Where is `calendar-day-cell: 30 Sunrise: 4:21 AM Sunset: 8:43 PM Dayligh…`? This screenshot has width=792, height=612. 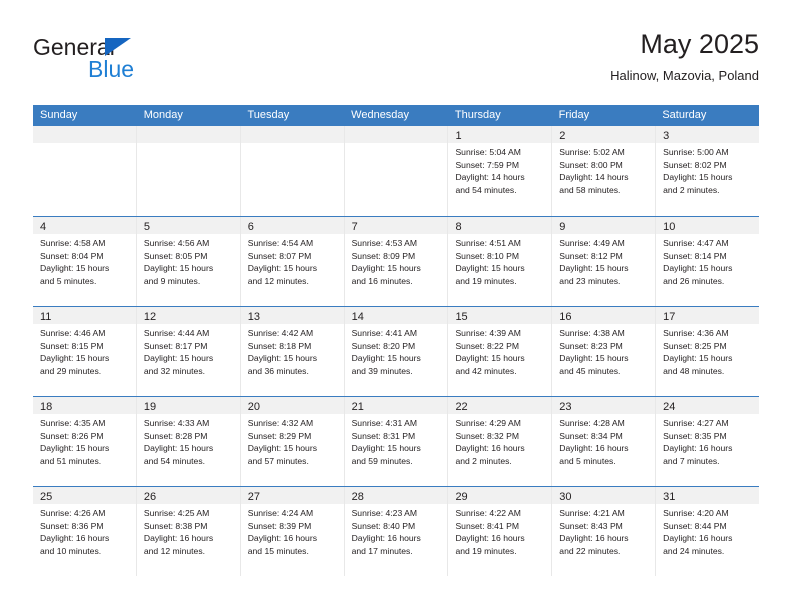
calendar-day-cell: 30 Sunrise: 4:21 AM Sunset: 8:43 PM Dayligh… is located at coordinates (604, 531).